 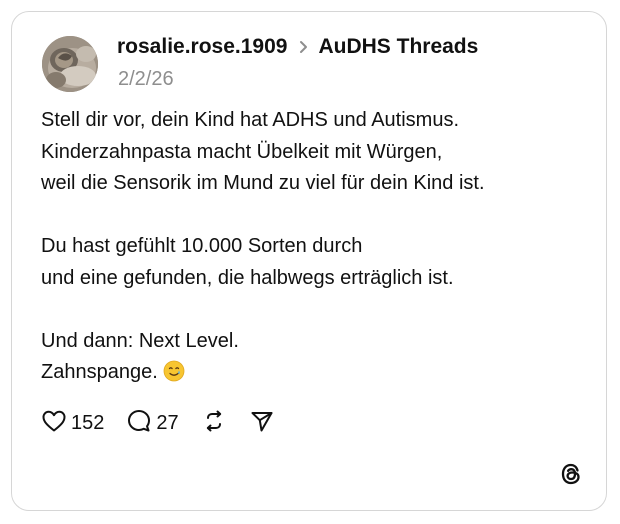 I want to click on avatar-image, so click(x=70, y=64).